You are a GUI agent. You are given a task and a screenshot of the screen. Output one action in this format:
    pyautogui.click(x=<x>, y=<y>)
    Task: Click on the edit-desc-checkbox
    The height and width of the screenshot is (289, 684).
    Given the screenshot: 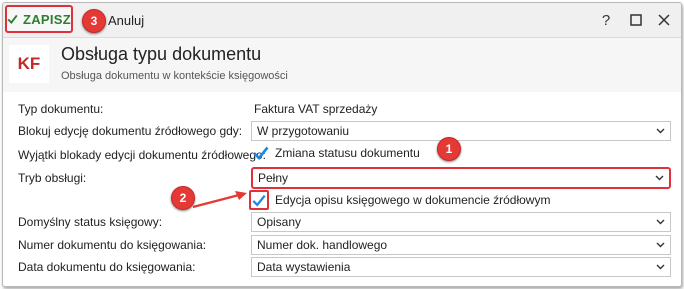 What is the action you would take?
    pyautogui.click(x=259, y=200)
    